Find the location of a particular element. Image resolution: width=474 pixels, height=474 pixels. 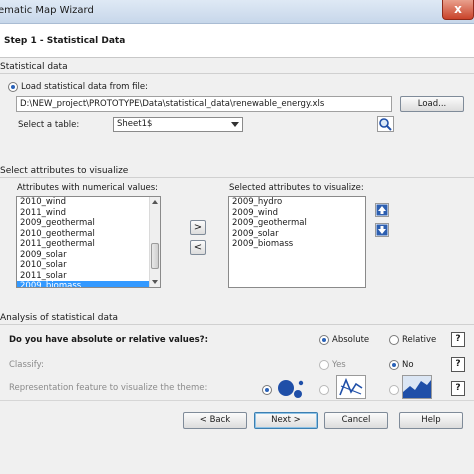

remove-attribute-button: < is located at coordinates (198, 247).